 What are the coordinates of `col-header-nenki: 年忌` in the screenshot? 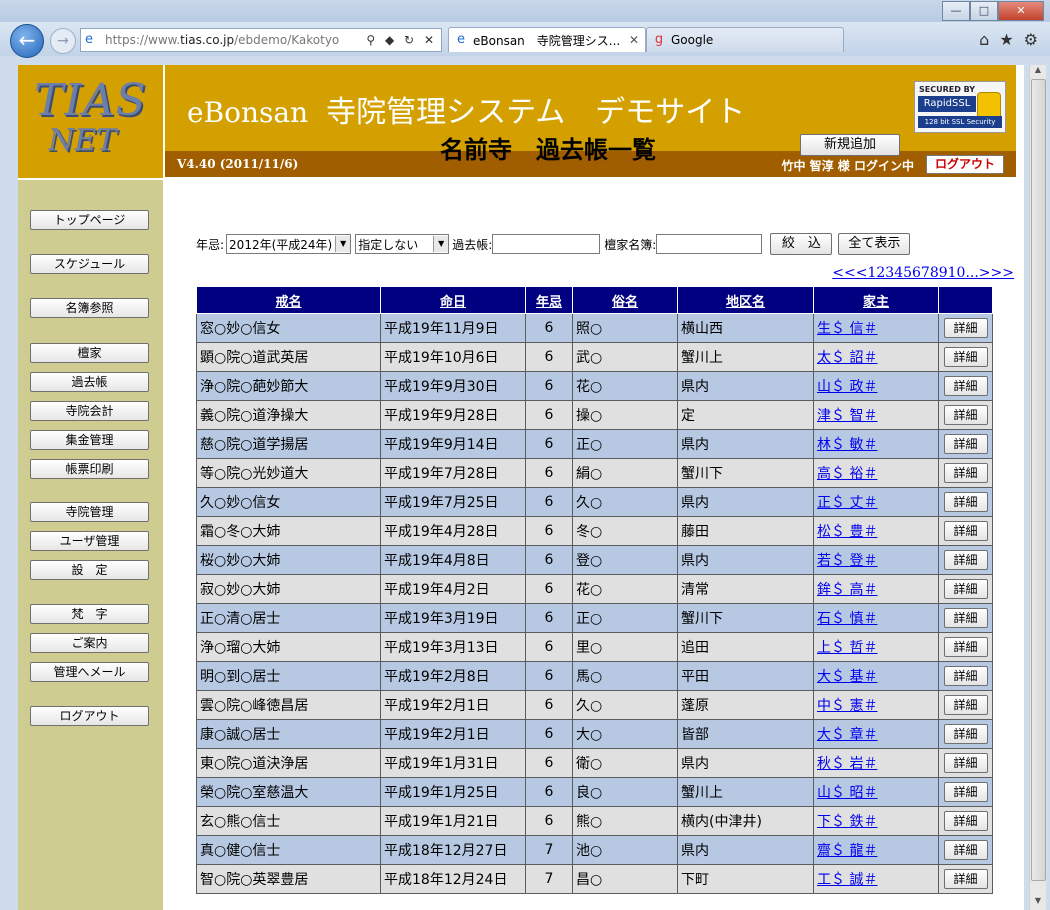 It's located at (549, 300).